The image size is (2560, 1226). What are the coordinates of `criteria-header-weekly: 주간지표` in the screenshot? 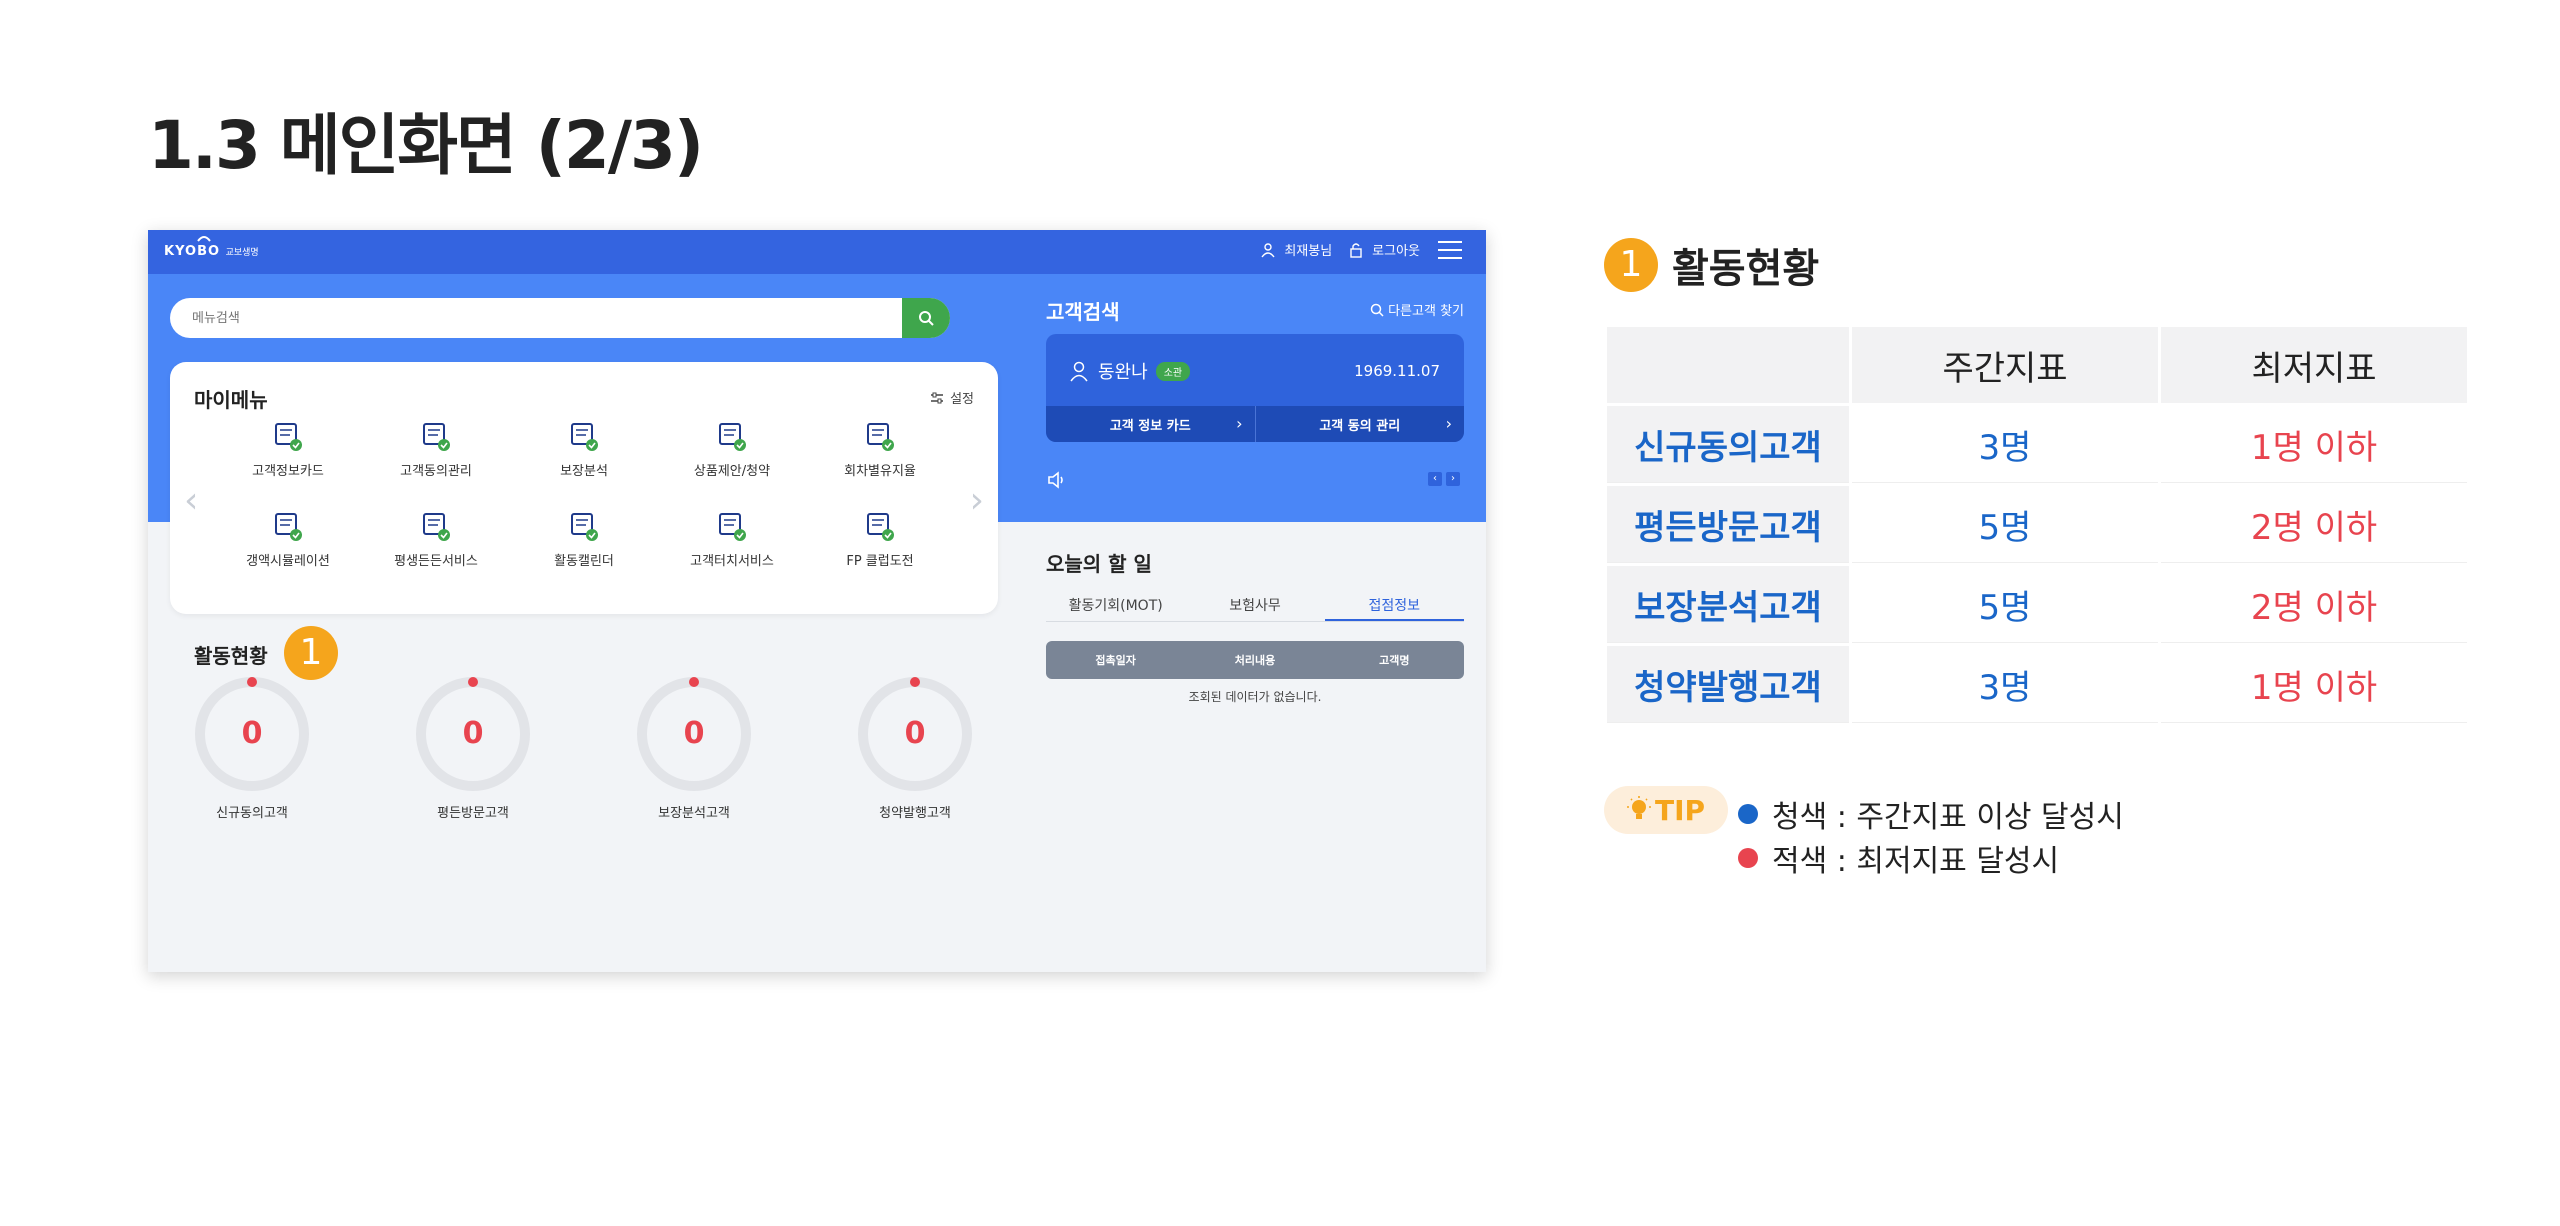 It's located at (2005, 365).